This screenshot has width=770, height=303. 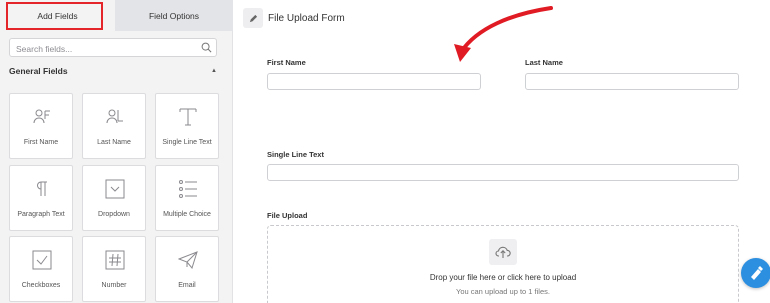 I want to click on field-card-checkboxes: Checkboxes, so click(x=41, y=269).